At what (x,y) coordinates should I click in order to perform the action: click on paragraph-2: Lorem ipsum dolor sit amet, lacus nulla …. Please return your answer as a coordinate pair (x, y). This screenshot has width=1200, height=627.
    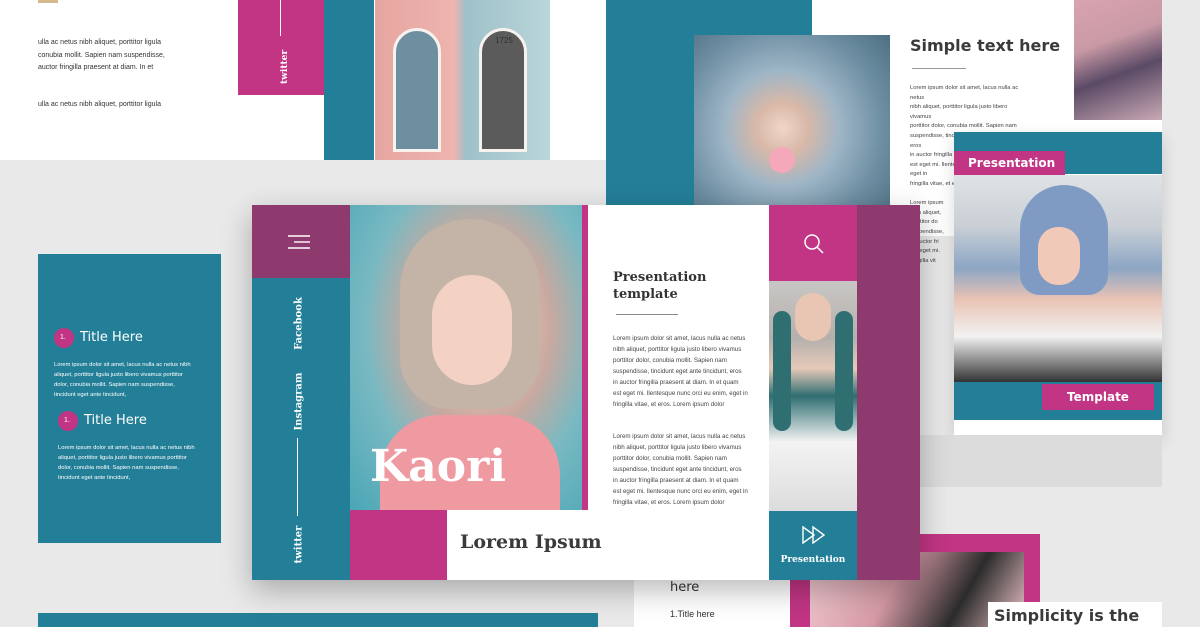
    Looking at the image, I should click on (683, 469).